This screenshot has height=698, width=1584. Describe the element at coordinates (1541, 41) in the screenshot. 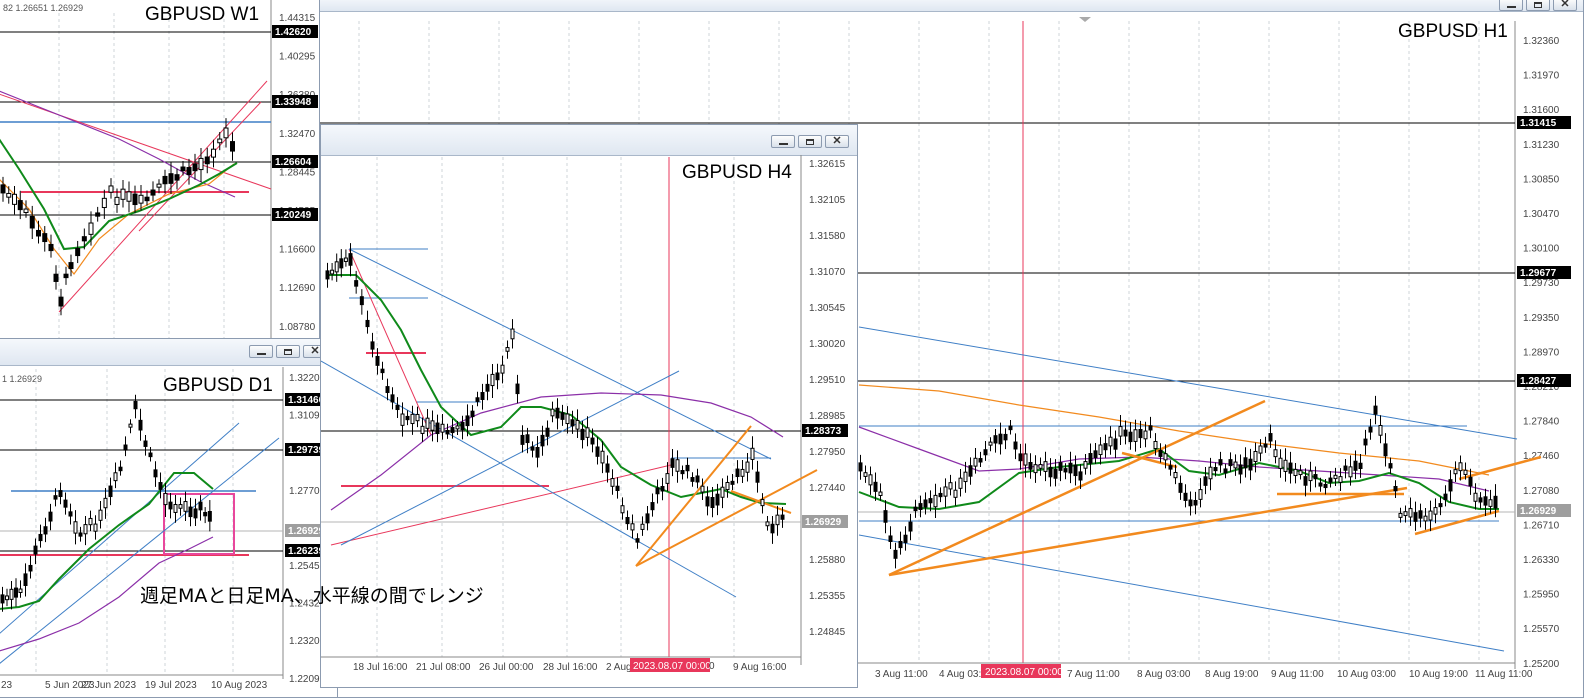

I see `price-scale-label: 1.32360` at that location.